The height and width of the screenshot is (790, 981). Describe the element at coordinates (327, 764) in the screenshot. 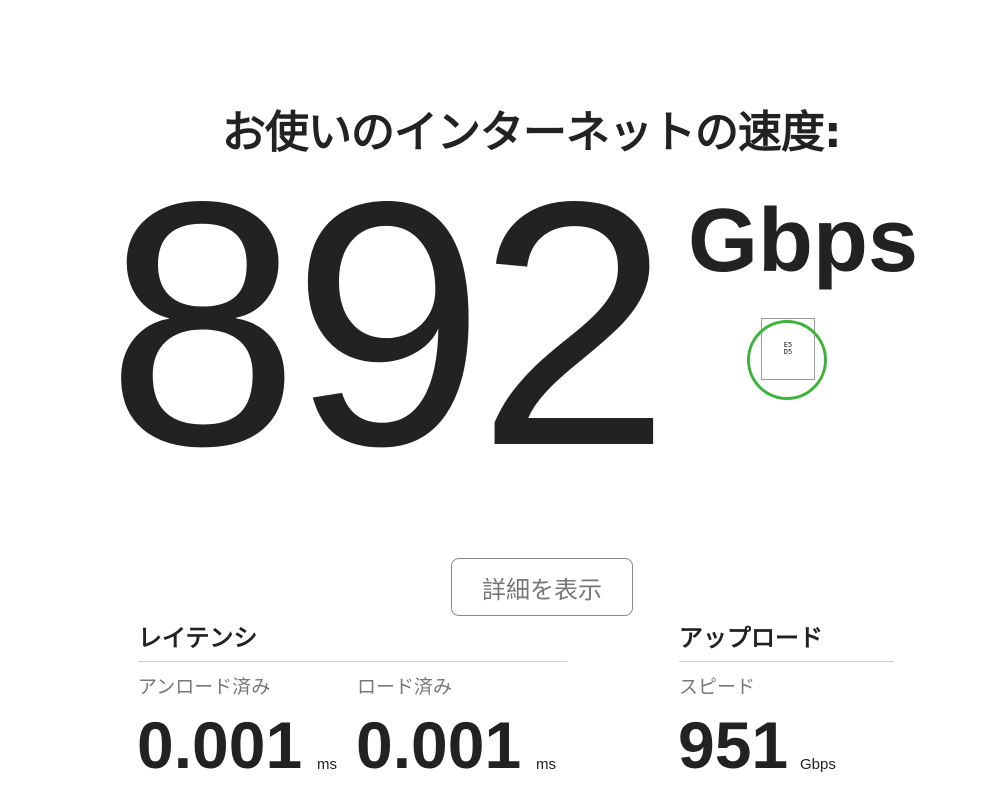

I see `unloaded-latency-unit: ms` at that location.